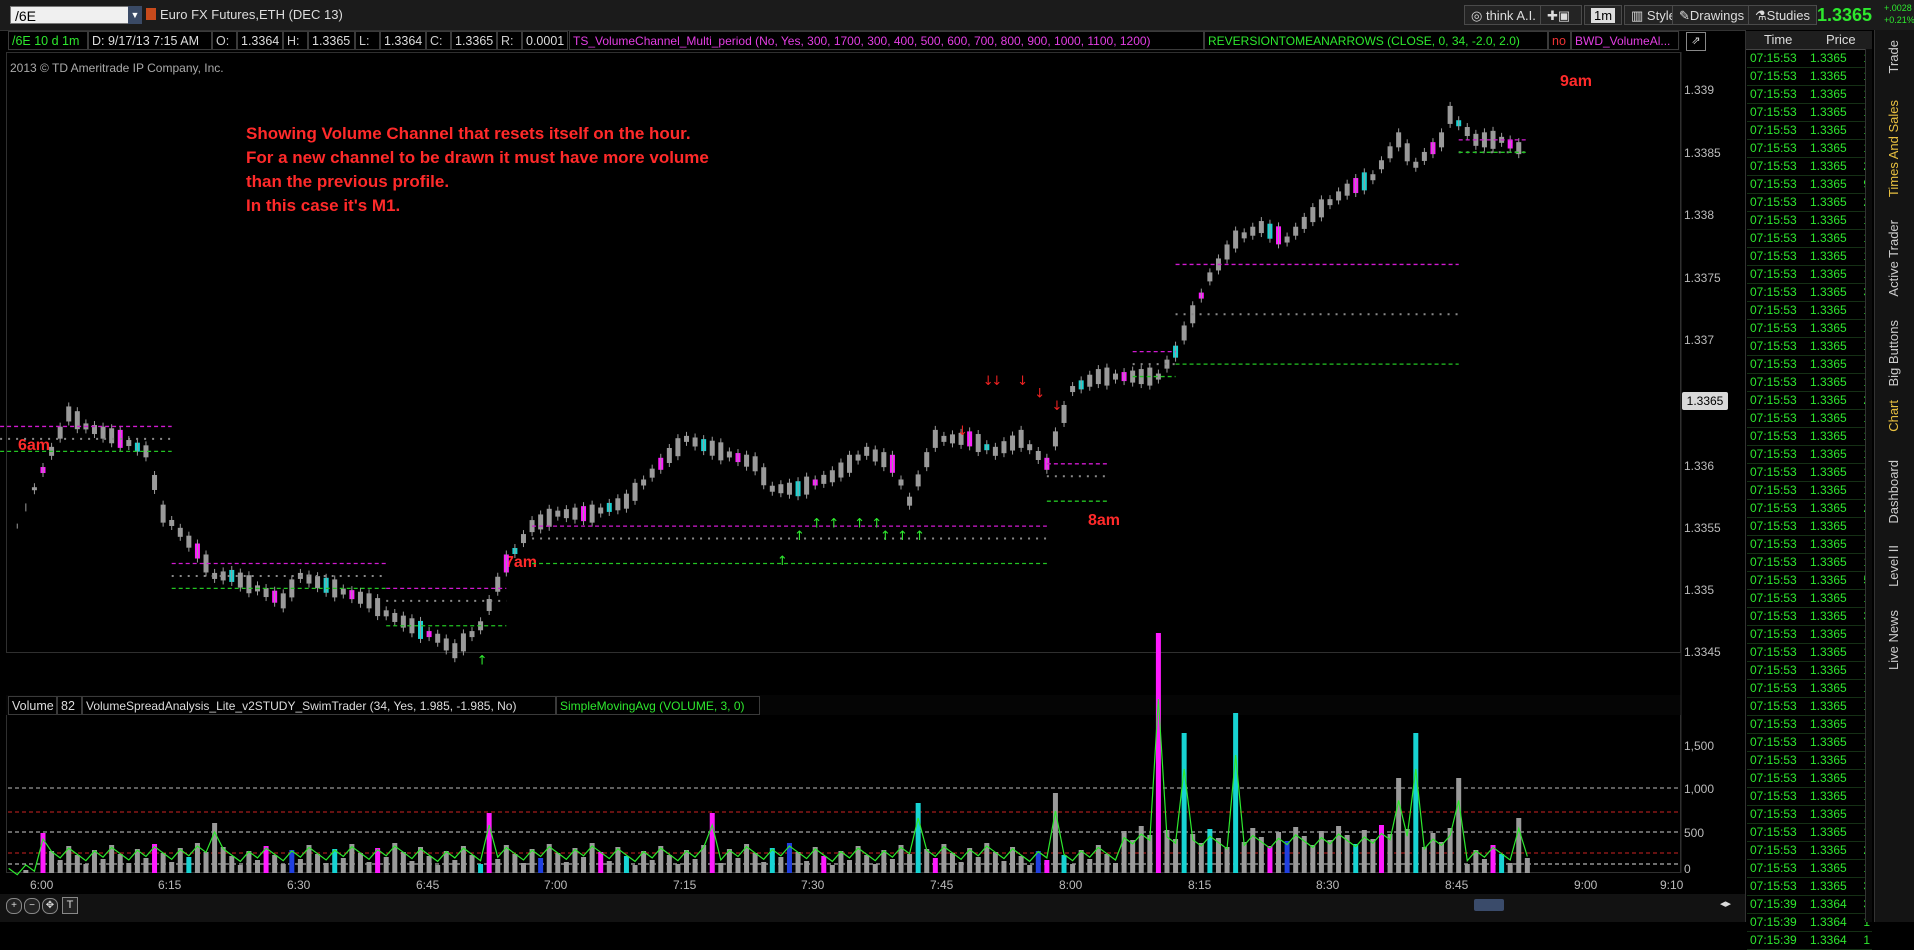  What do you see at coordinates (1783, 15) in the screenshot?
I see `studies-button: ⚗Studies` at bounding box center [1783, 15].